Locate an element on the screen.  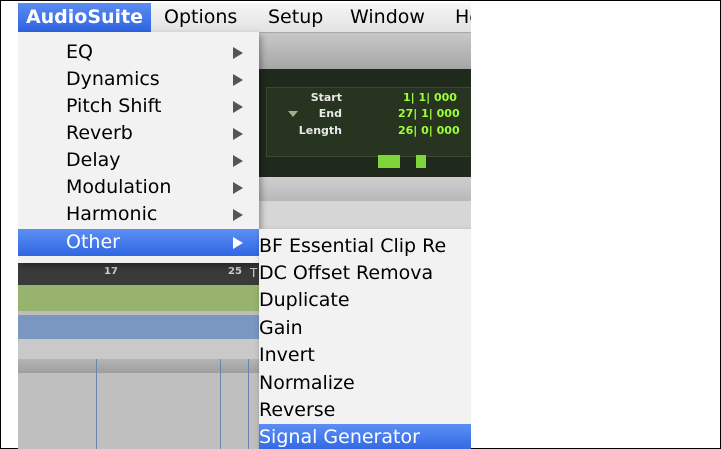
menu-help: He is located at coordinates (463, 17).